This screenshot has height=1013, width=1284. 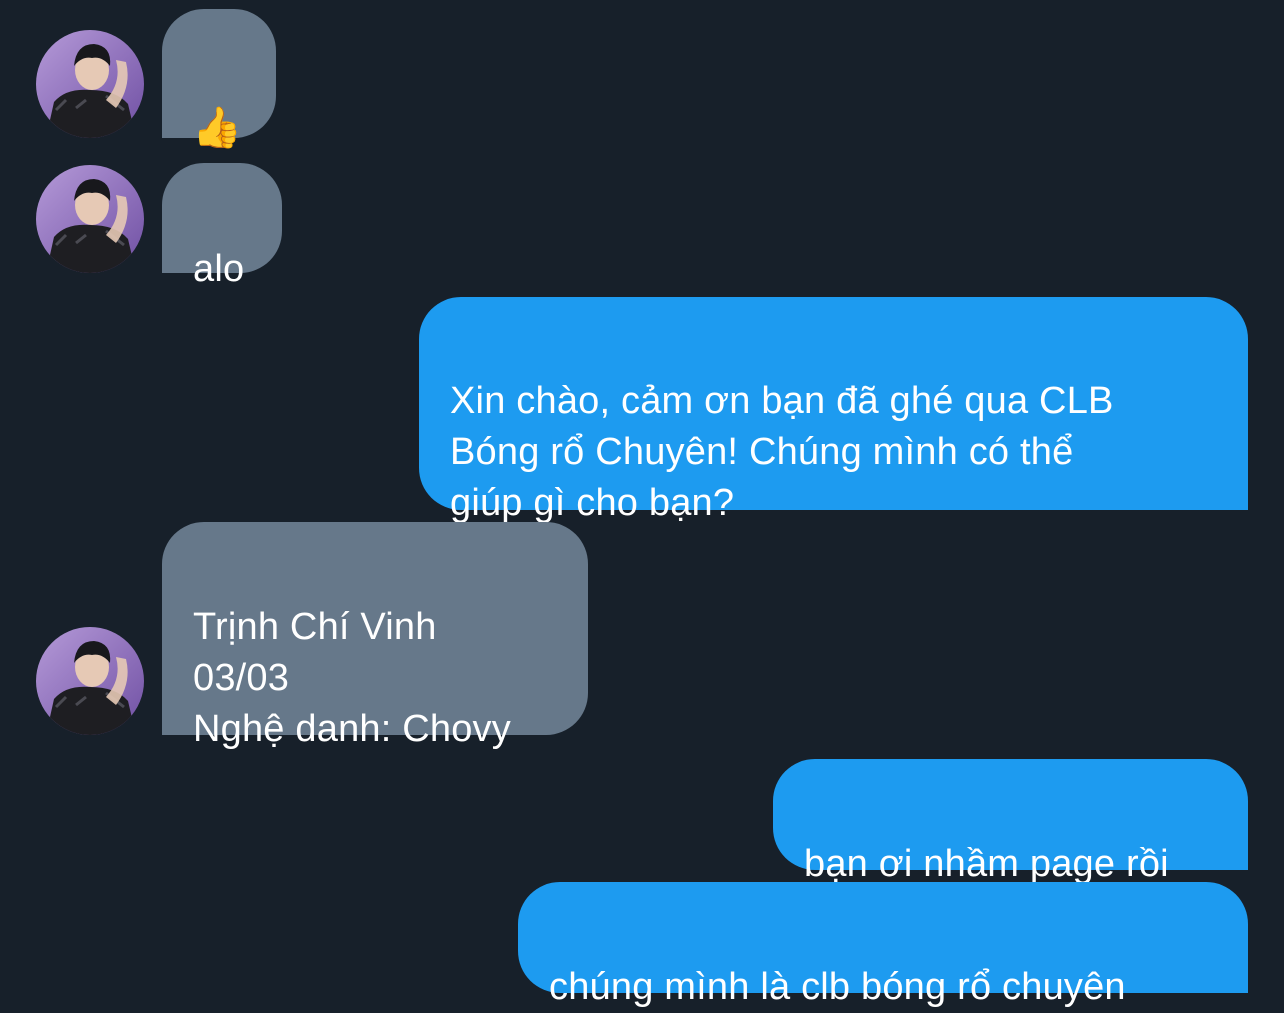 I want to click on message-bubble-outgoing: chúng mình là clb bóng rổ chuyên, so click(x=883, y=945).